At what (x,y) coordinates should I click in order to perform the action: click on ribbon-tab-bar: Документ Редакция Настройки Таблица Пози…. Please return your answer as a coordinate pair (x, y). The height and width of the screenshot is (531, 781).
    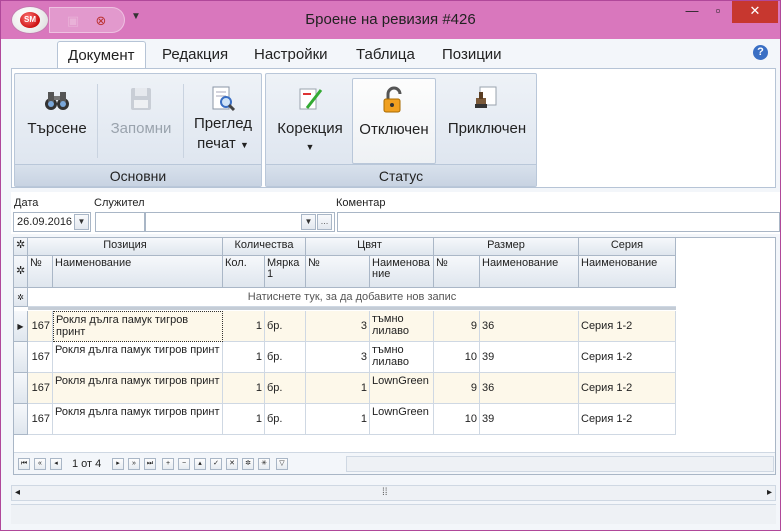
    Looking at the image, I should click on (390, 53).